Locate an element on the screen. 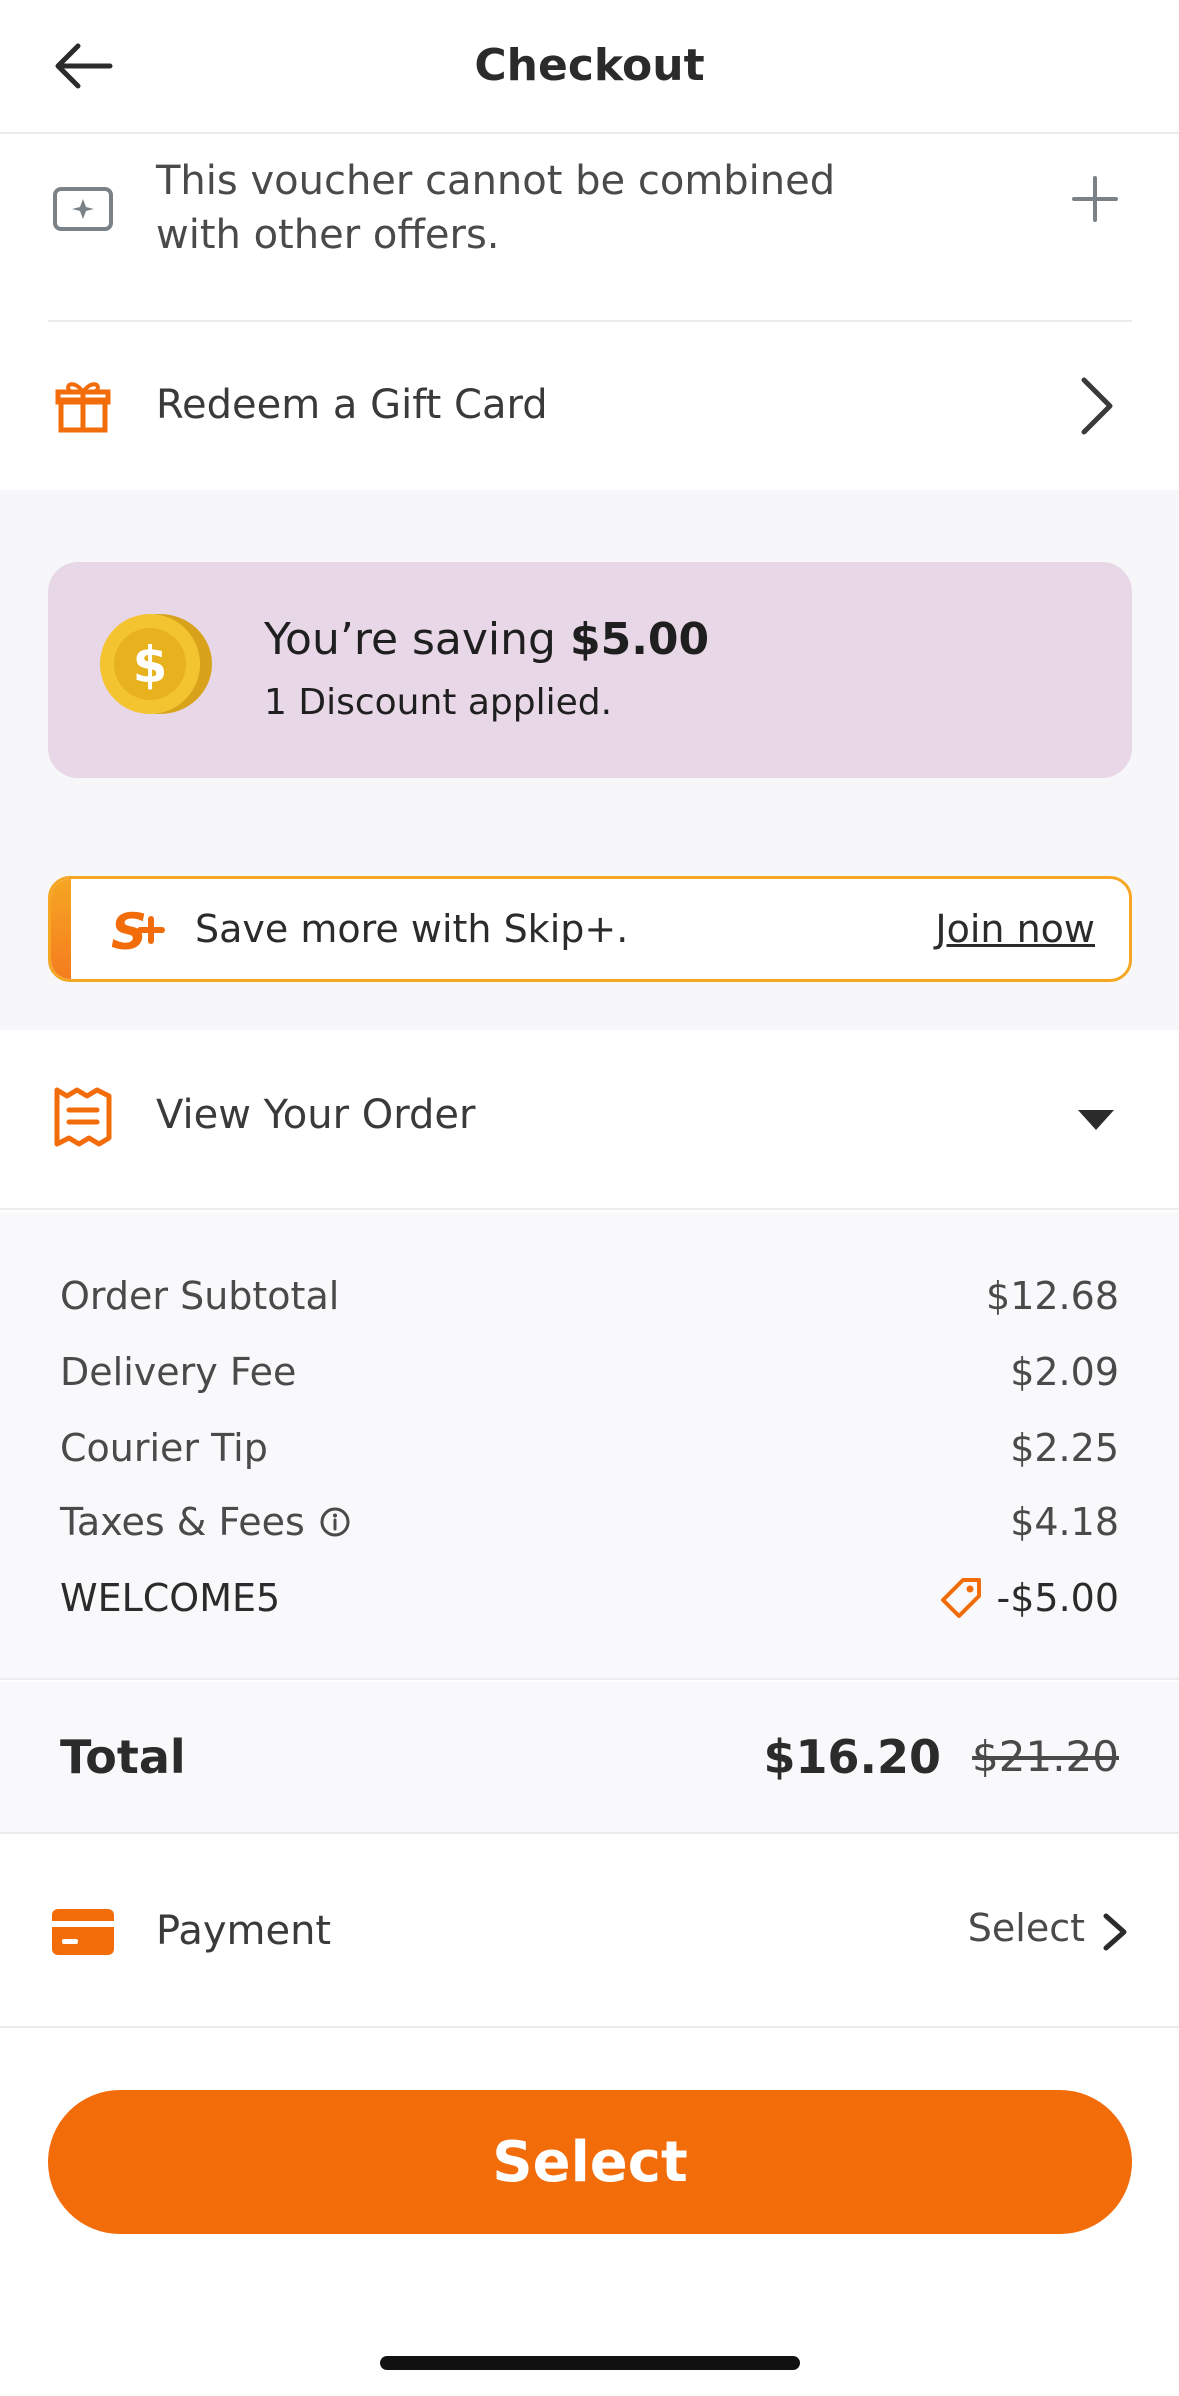  skip-plus-logo-icon: S is located at coordinates (138, 931).